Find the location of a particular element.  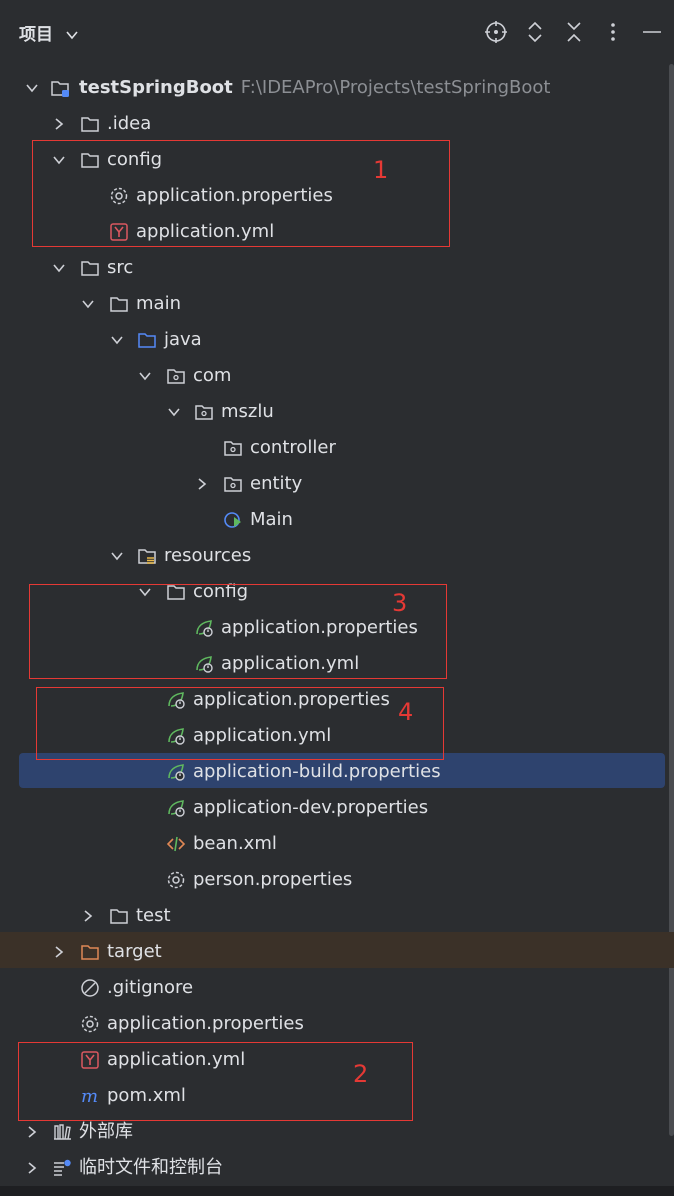

tree-row-file: application-dev.properties is located at coordinates (337, 808).